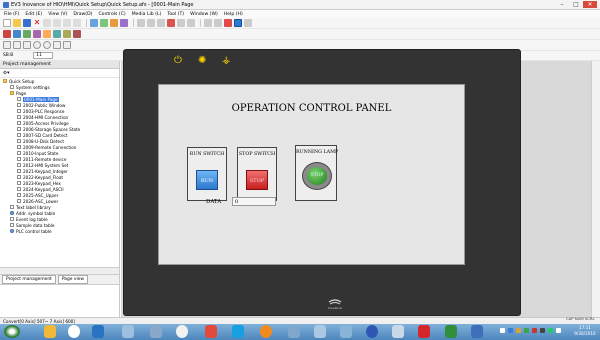 The image size is (600, 340). I want to click on tree-item: PLC control table, so click(59, 231).